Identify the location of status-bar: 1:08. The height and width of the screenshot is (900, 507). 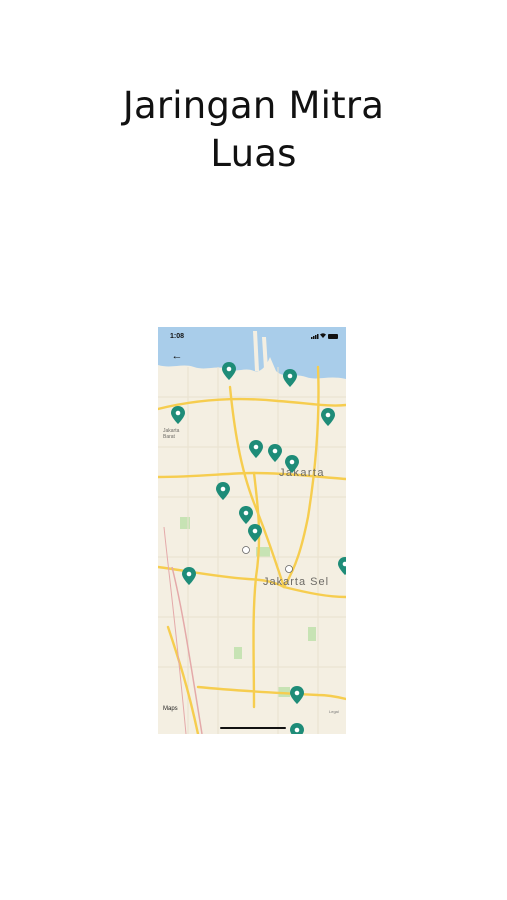
(252, 336).